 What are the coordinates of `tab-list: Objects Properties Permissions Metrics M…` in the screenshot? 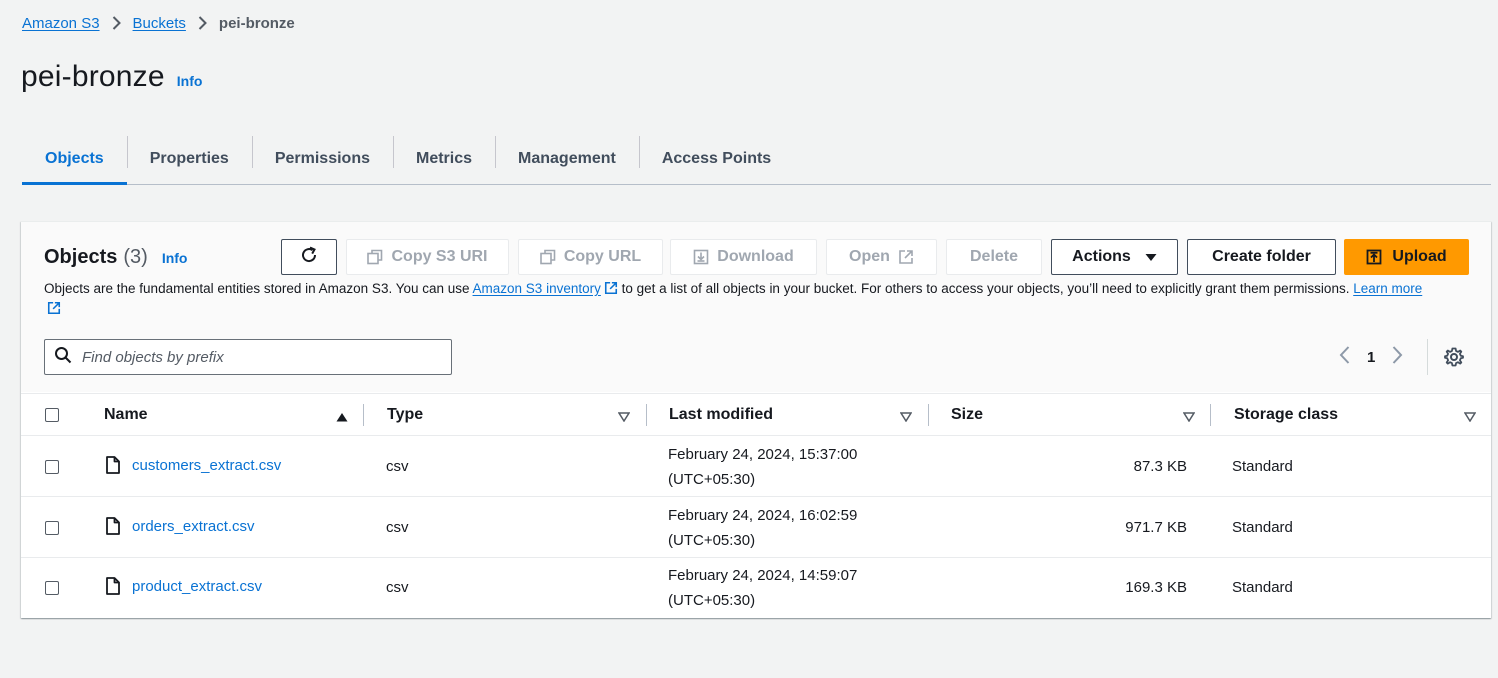 It's located at (756, 159).